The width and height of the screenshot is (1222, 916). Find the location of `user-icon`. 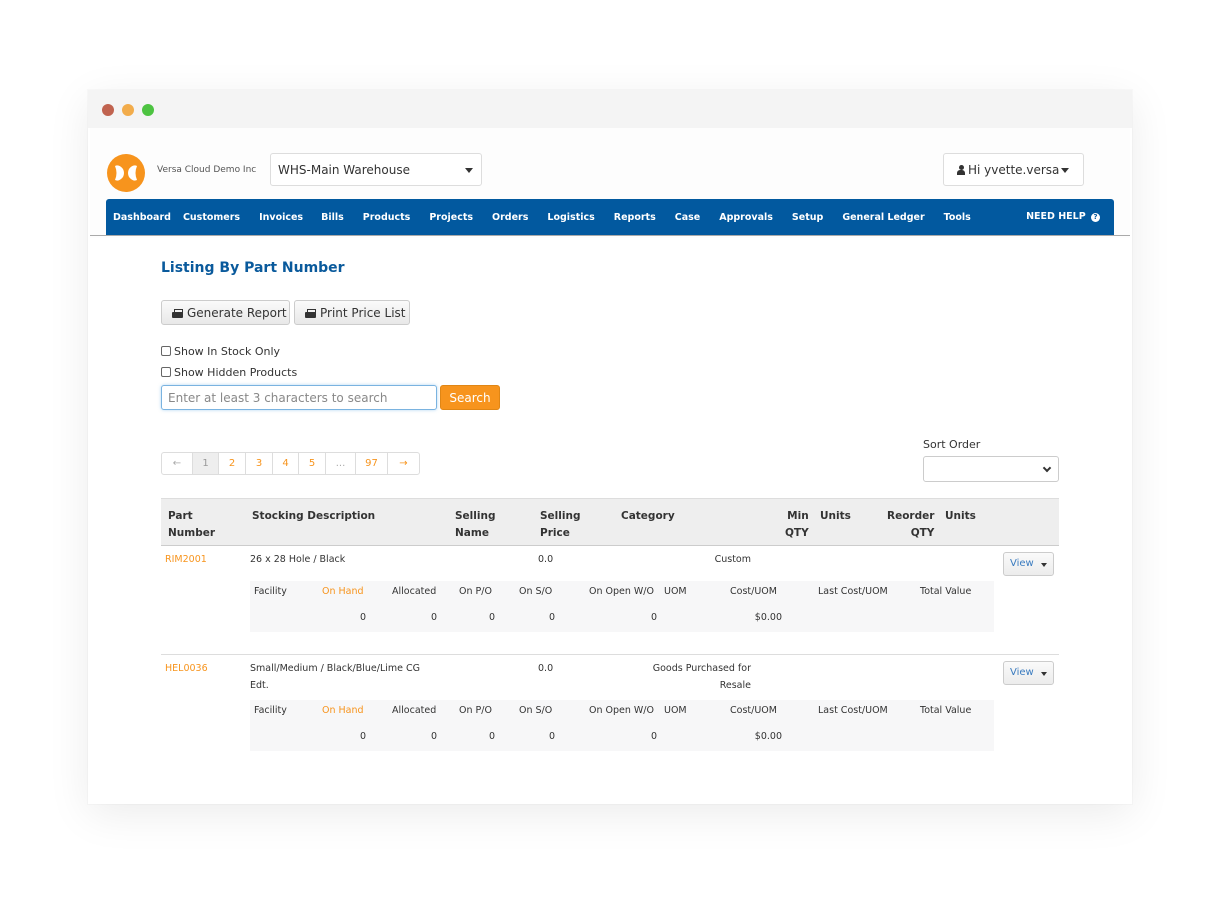

user-icon is located at coordinates (961, 170).